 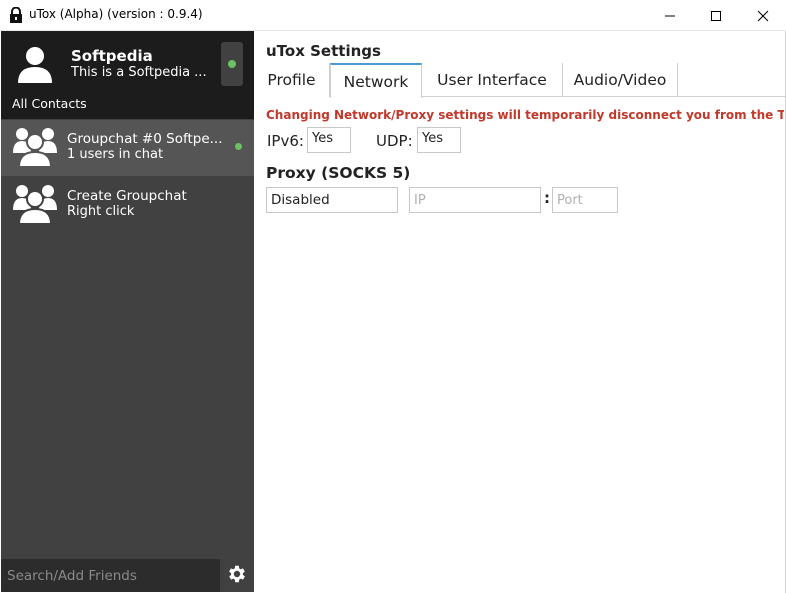 What do you see at coordinates (439, 140) in the screenshot?
I see `udp-dropdown: Yes` at bounding box center [439, 140].